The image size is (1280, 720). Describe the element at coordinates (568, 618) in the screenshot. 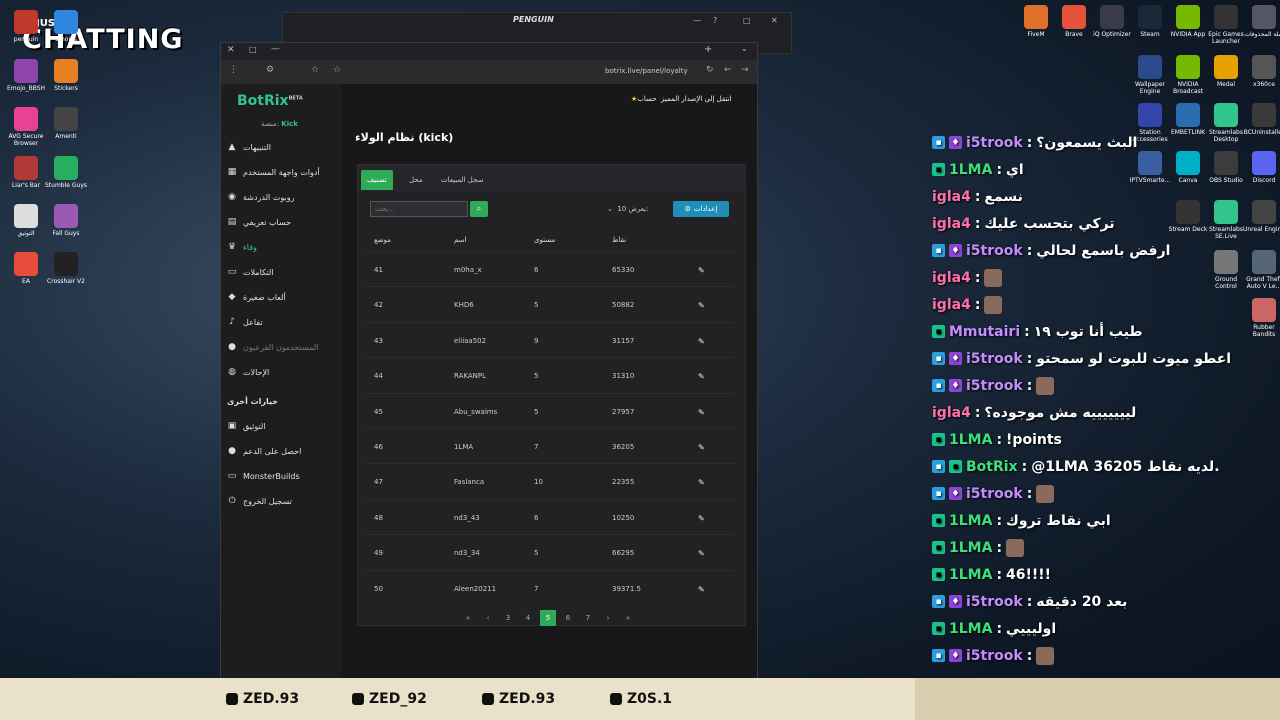

I see `page-button: 6` at that location.